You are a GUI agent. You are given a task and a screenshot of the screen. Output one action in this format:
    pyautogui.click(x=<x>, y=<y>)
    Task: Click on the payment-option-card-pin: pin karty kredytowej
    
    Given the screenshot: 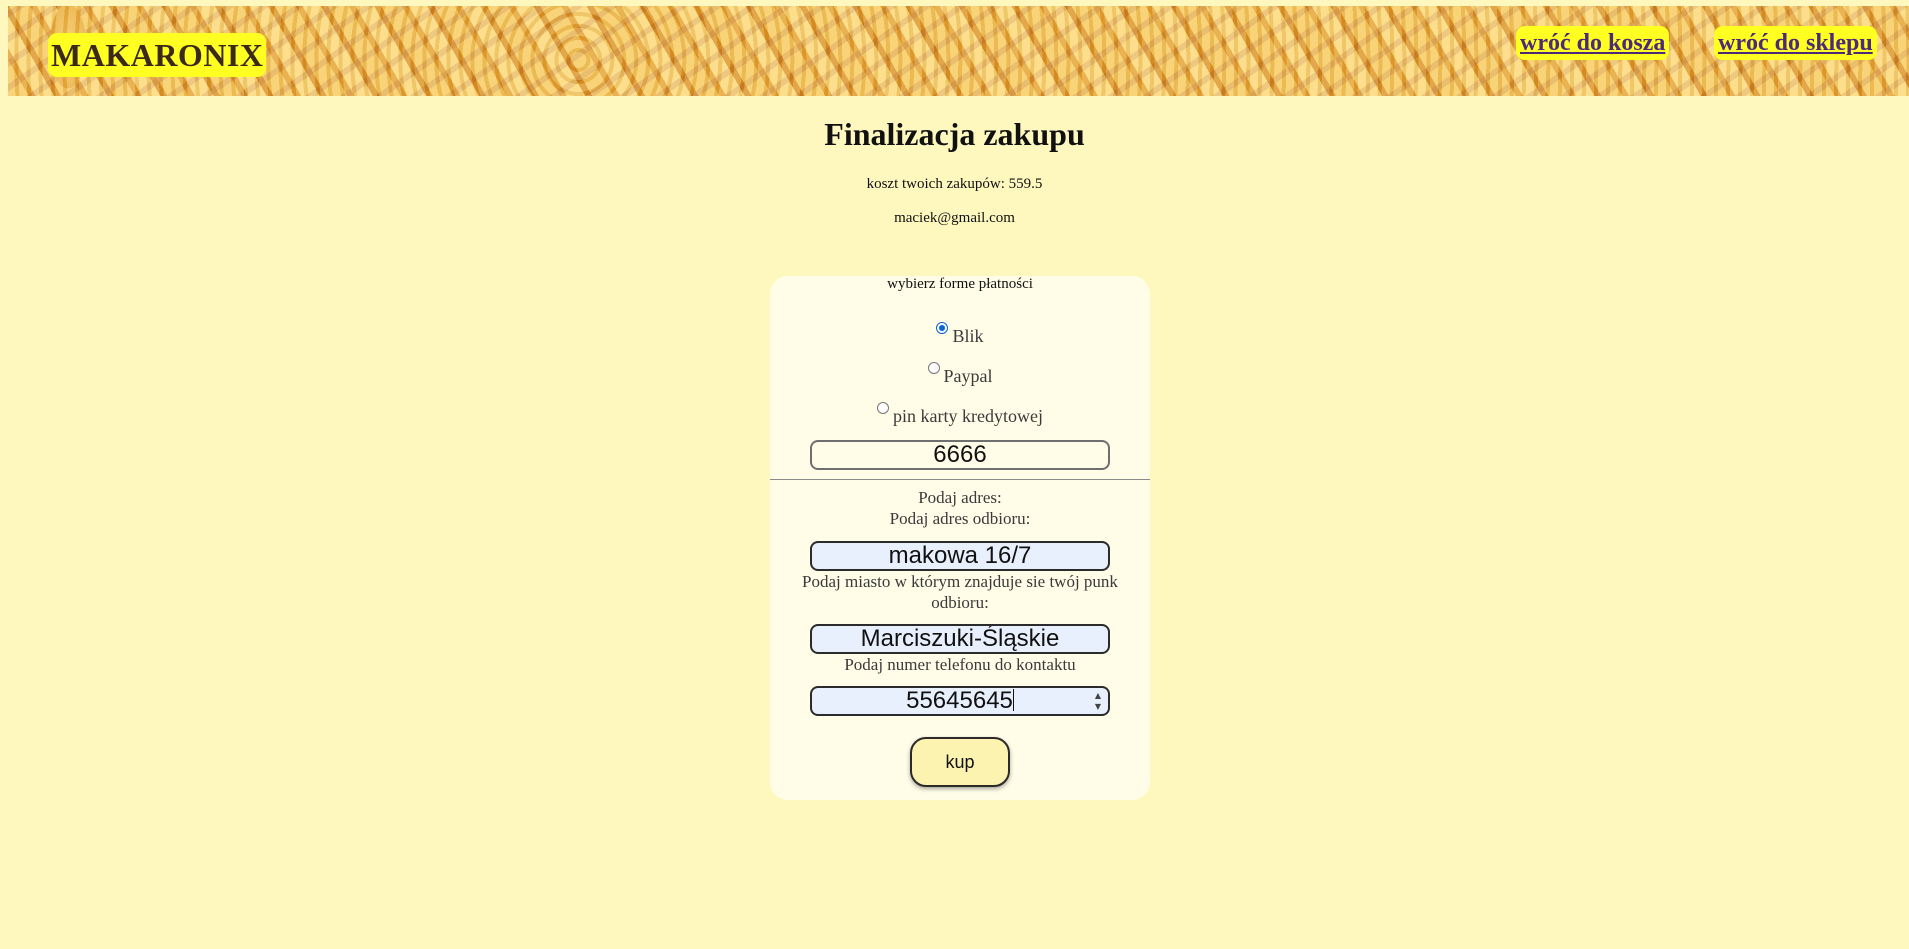 What is the action you would take?
    pyautogui.click(x=960, y=414)
    